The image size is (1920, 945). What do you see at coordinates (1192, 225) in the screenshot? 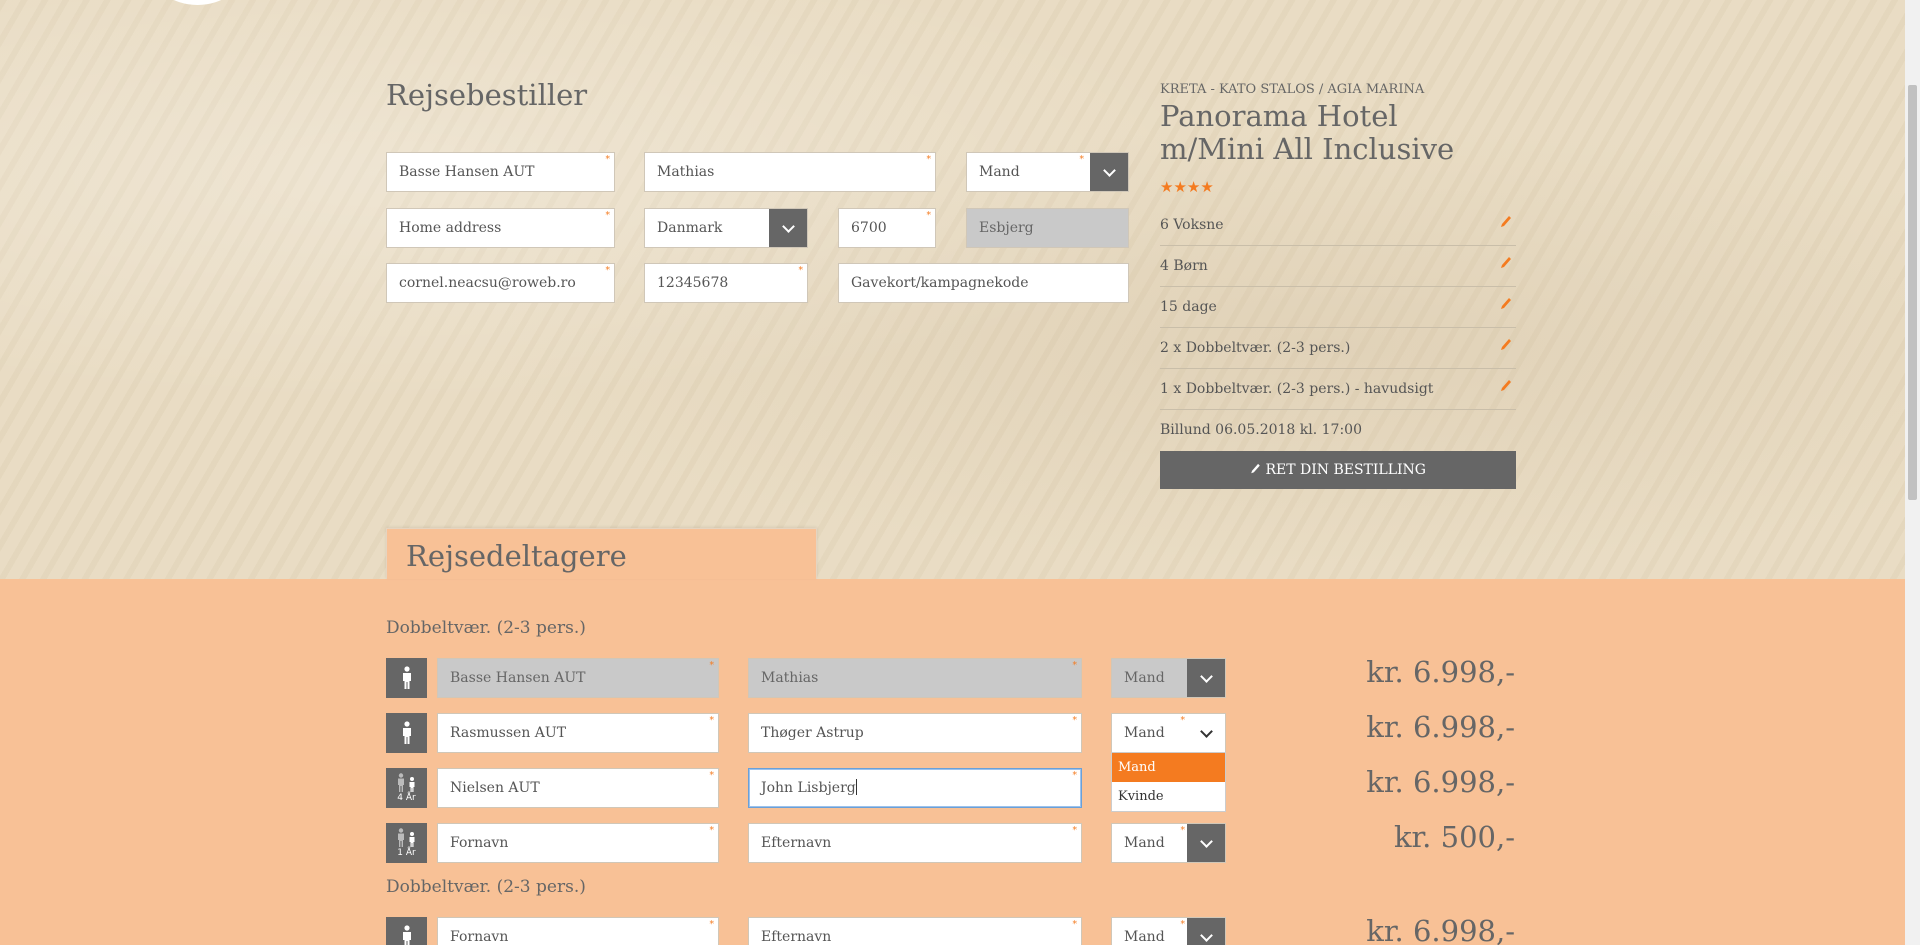
I see `summary-row-label: 6 Voksne` at bounding box center [1192, 225].